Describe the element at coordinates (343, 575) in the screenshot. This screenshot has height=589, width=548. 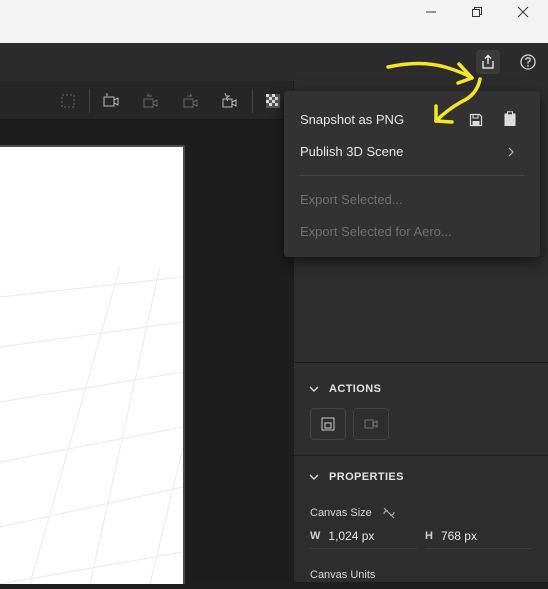
I see `canvas-units-label: Canvas Units` at that location.